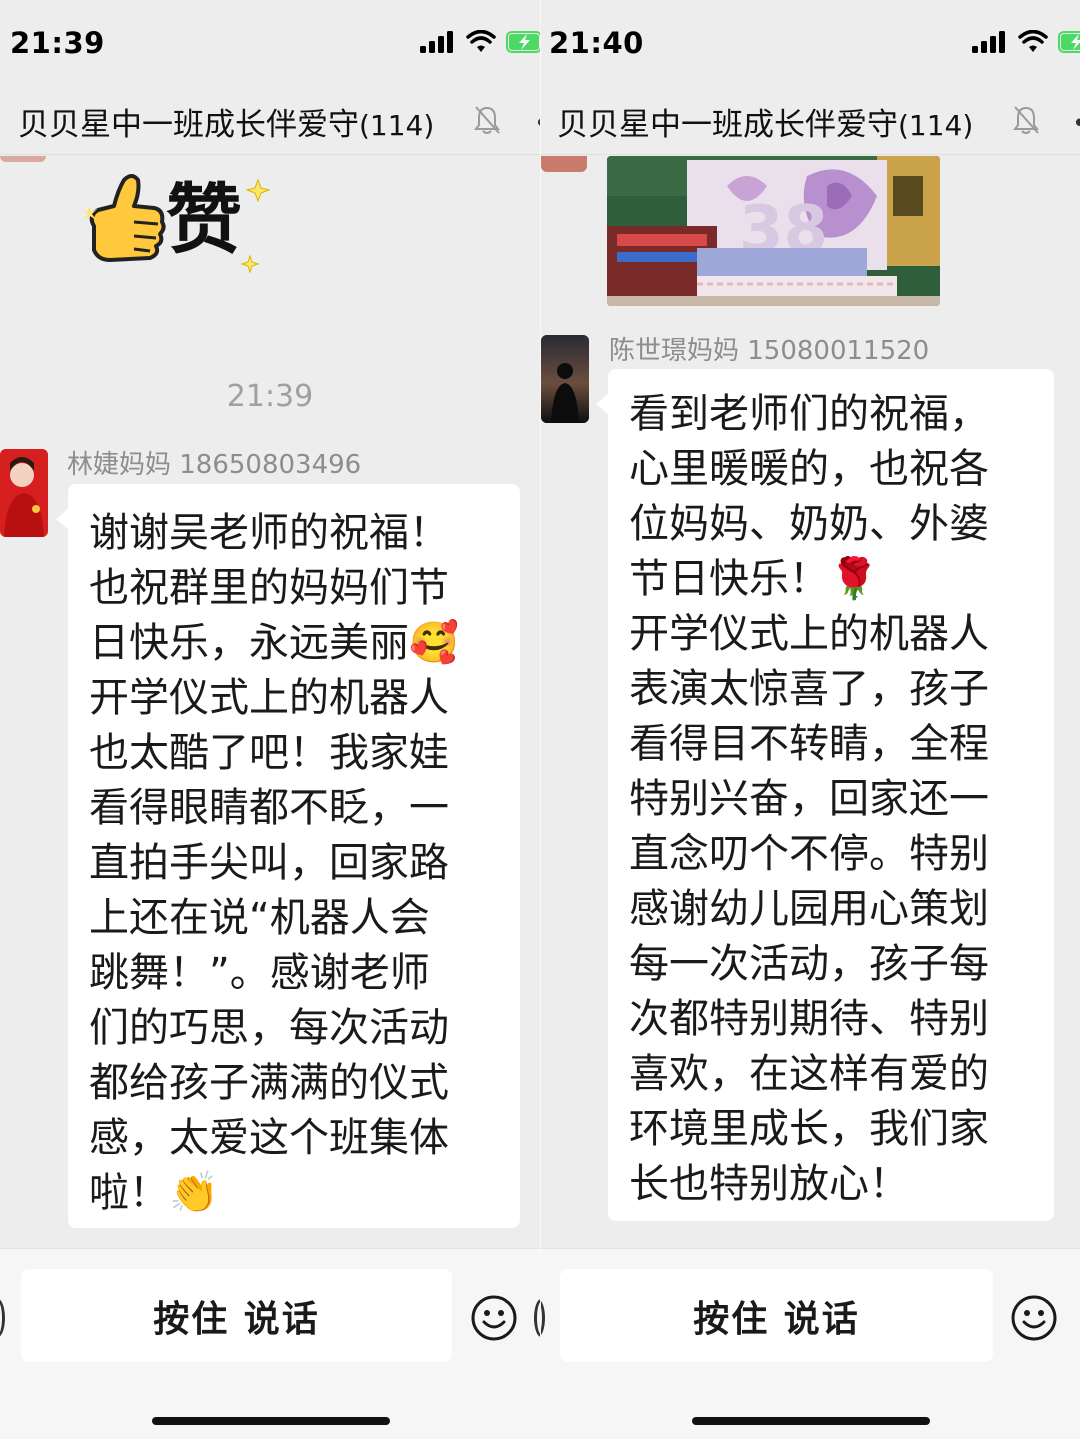 Image resolution: width=1080 pixels, height=1439 pixels. Describe the element at coordinates (270, 42) in the screenshot. I see `status-bar: 21:39` at that location.